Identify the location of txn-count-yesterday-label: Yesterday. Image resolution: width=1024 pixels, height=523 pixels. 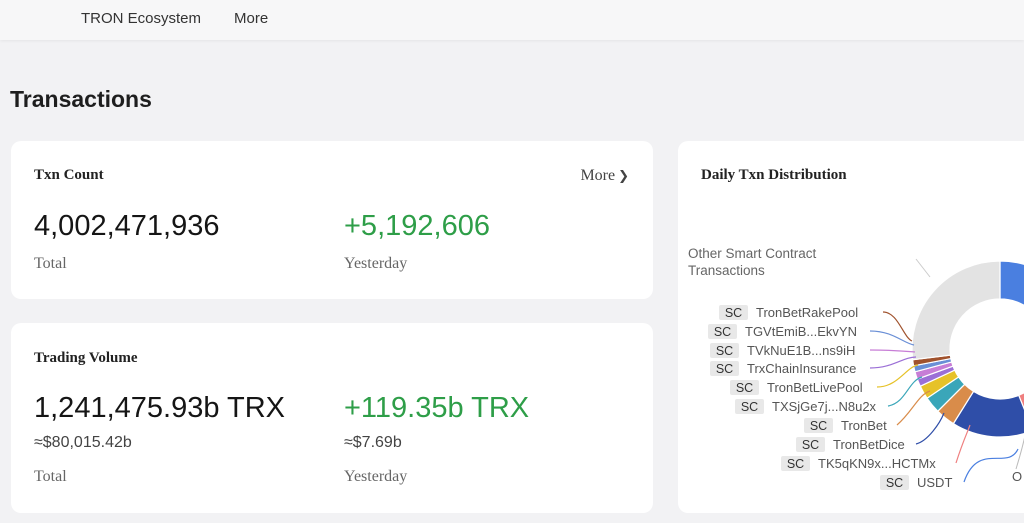
(376, 263).